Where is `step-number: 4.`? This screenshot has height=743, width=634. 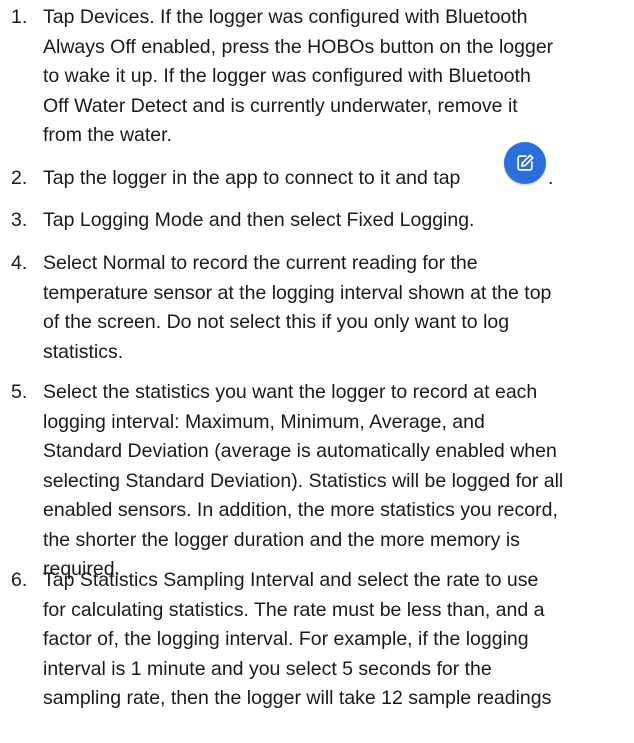
step-number: 4. is located at coordinates (19, 263).